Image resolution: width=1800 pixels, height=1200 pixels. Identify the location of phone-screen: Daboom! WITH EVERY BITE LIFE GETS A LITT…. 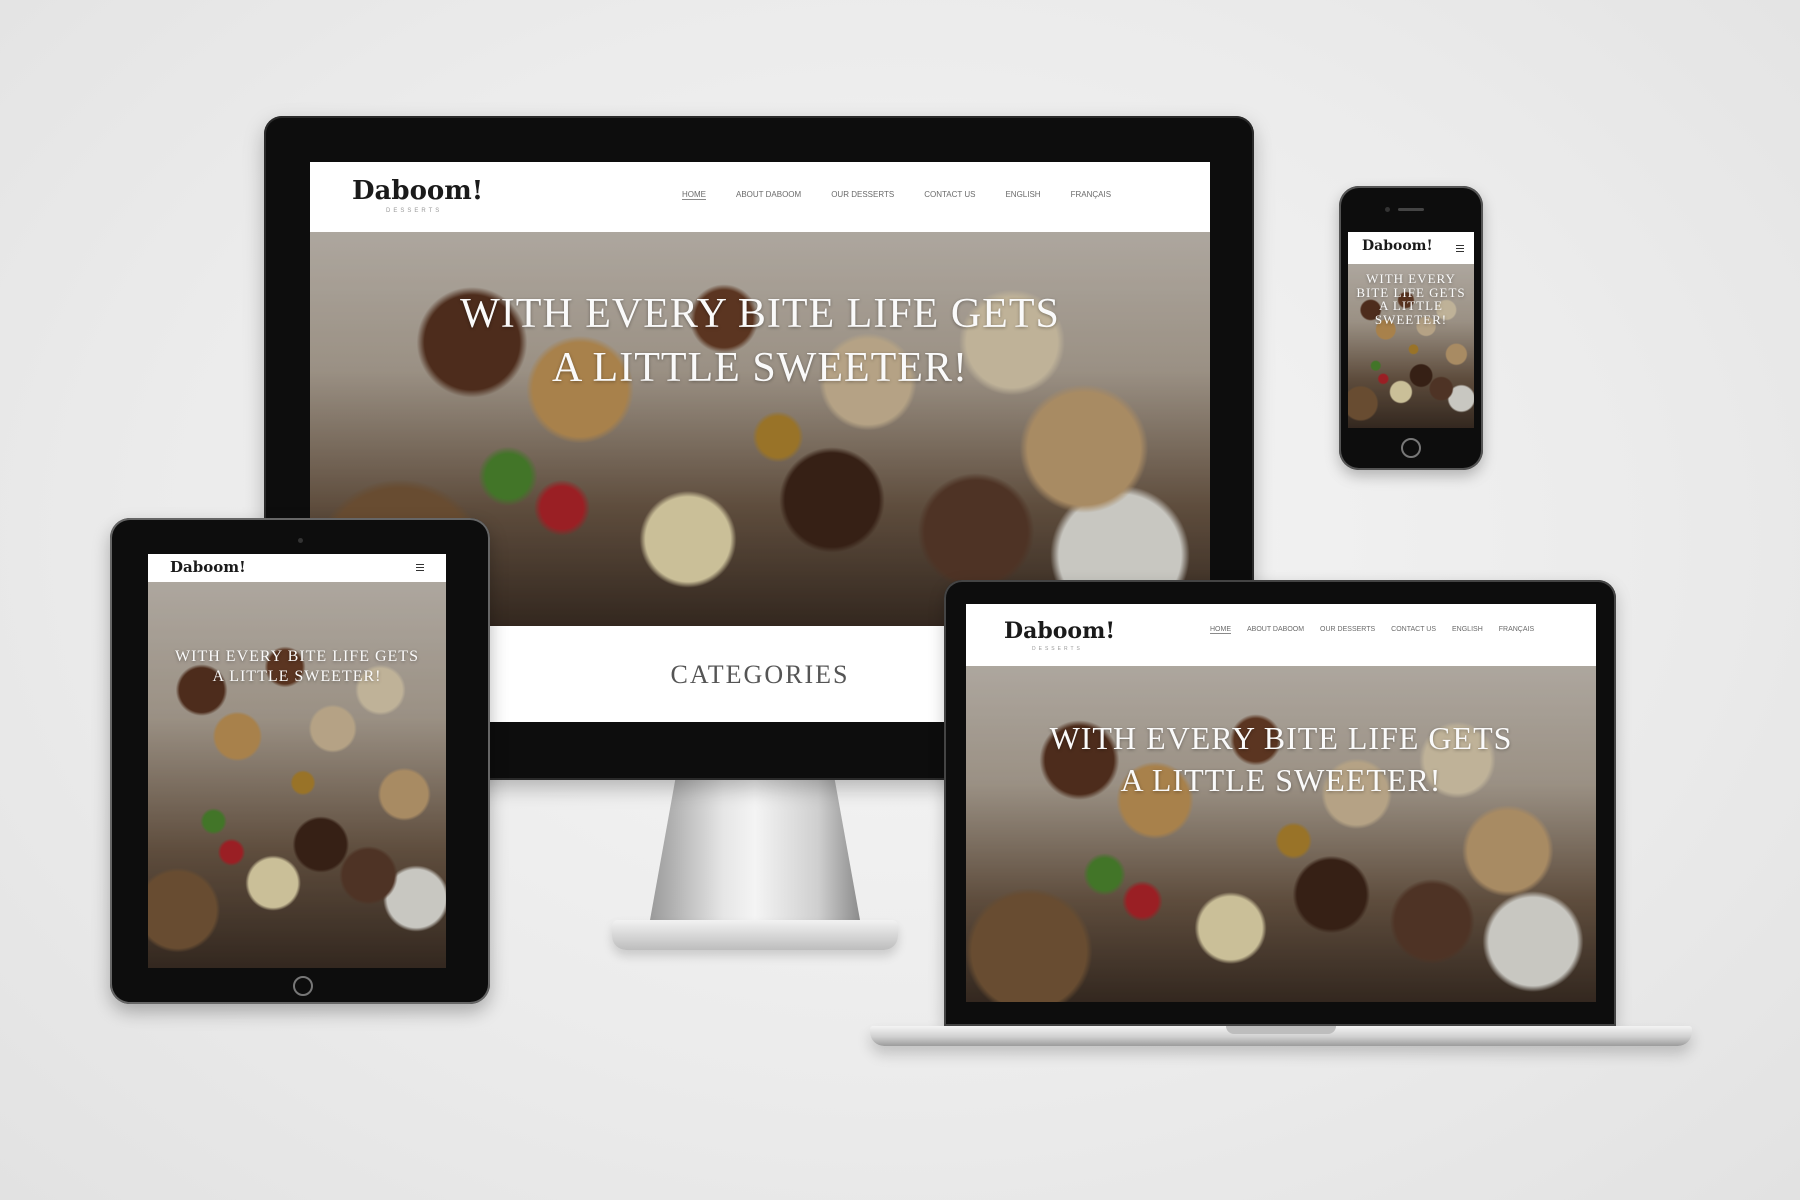
(1411, 330).